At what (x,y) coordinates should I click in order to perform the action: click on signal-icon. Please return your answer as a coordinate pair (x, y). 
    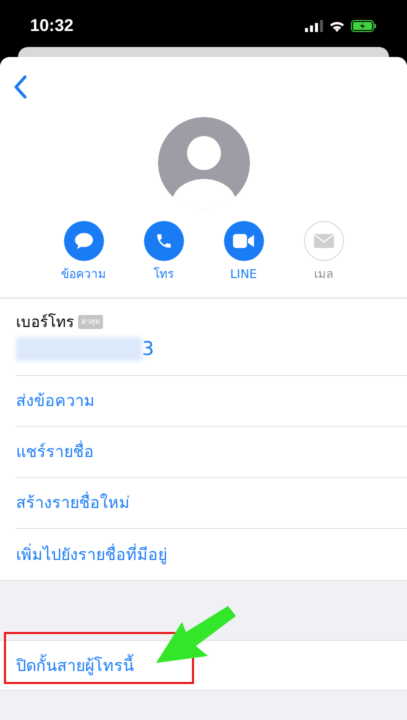
    Looking at the image, I should click on (314, 26).